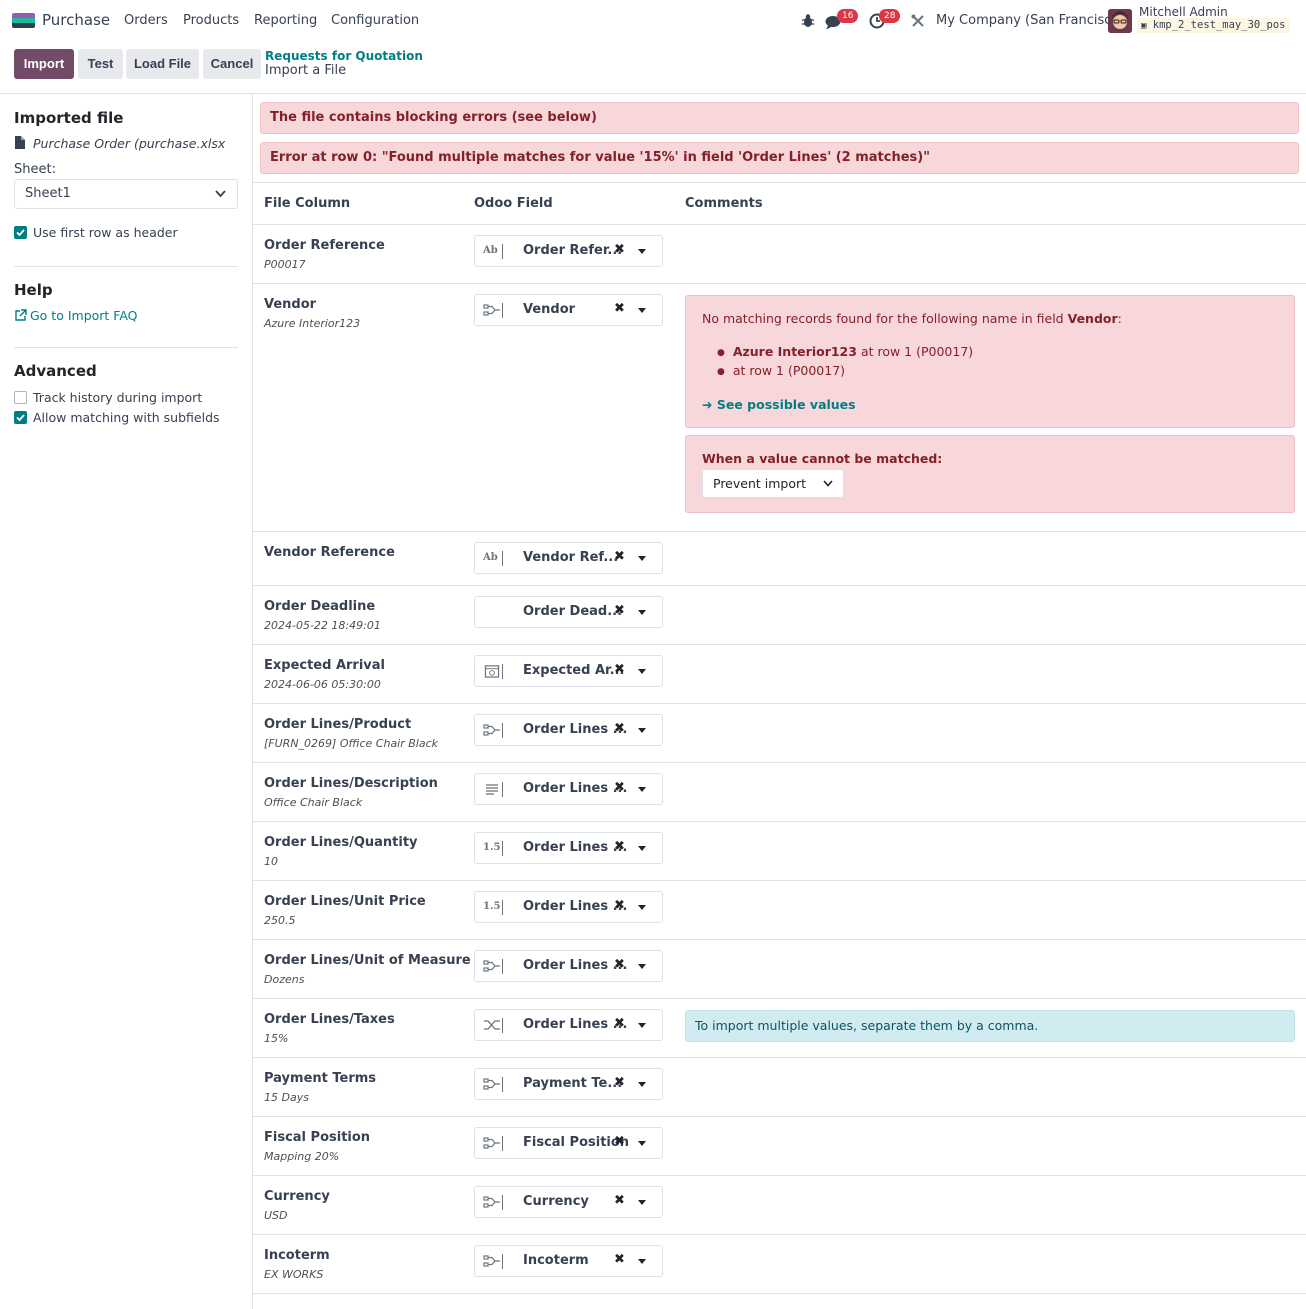  Describe the element at coordinates (568, 251) in the screenshot. I see `odoo-field-select: Ab Order Refer... ✖` at that location.